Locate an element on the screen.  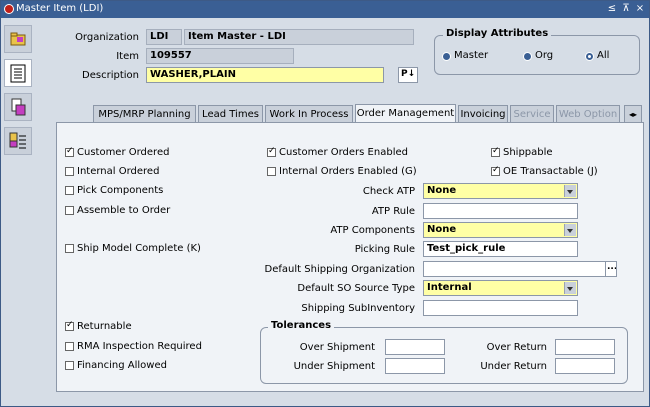
description-field: WASHER,PLAIN is located at coordinates (265, 75).